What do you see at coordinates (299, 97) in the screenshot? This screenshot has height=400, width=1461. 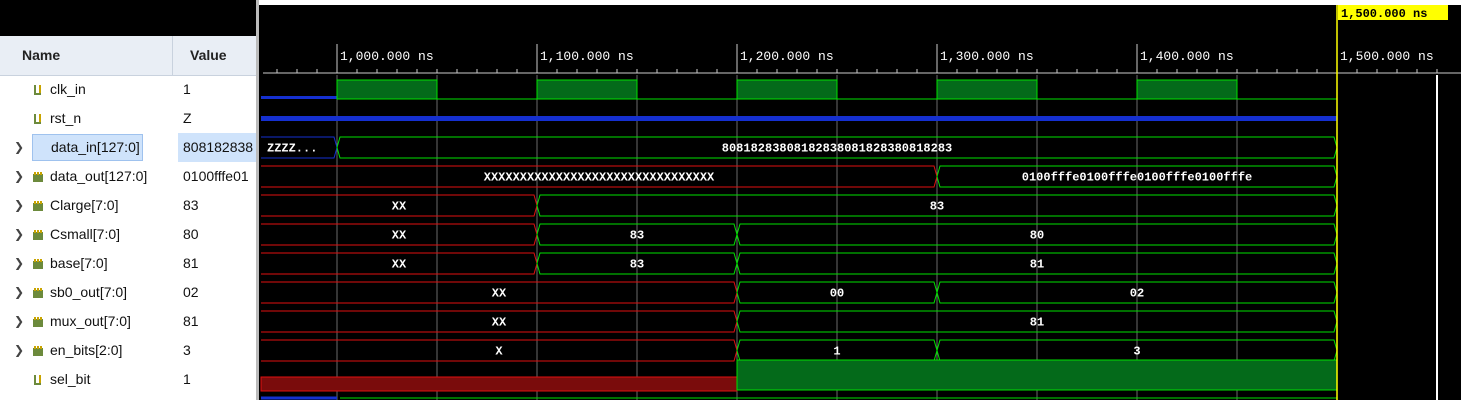 I see `clk-undefined-segment` at bounding box center [299, 97].